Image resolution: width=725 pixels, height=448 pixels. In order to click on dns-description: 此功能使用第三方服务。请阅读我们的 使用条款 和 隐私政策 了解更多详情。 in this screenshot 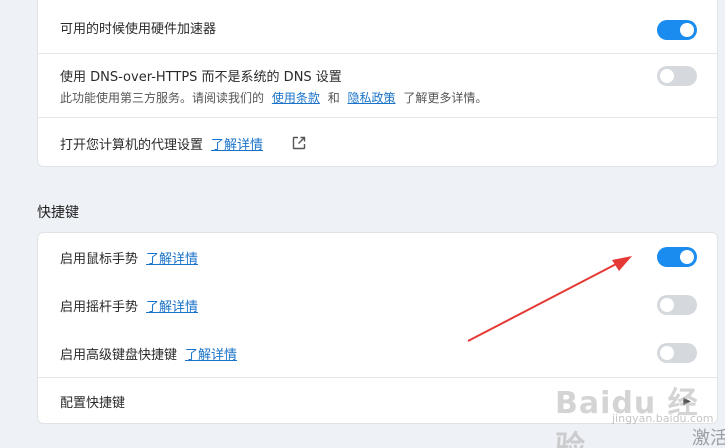, I will do `click(273, 97)`.